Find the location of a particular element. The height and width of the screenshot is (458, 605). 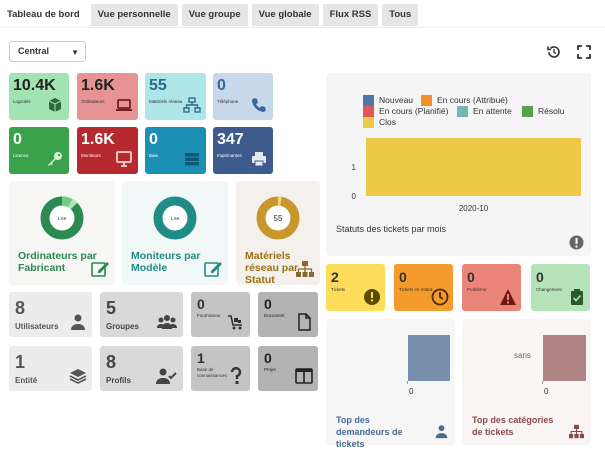

stat-label: Changement is located at coordinates (549, 289).